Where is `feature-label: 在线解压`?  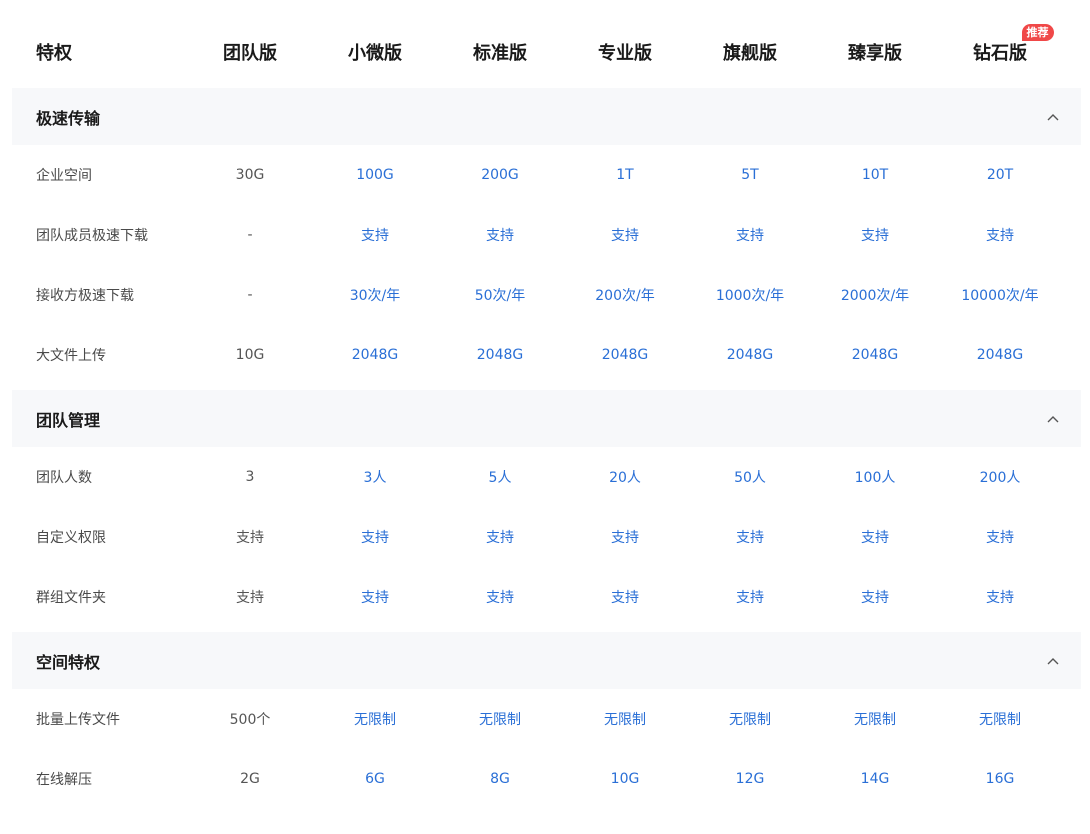
feature-label: 在线解压 is located at coordinates (64, 780).